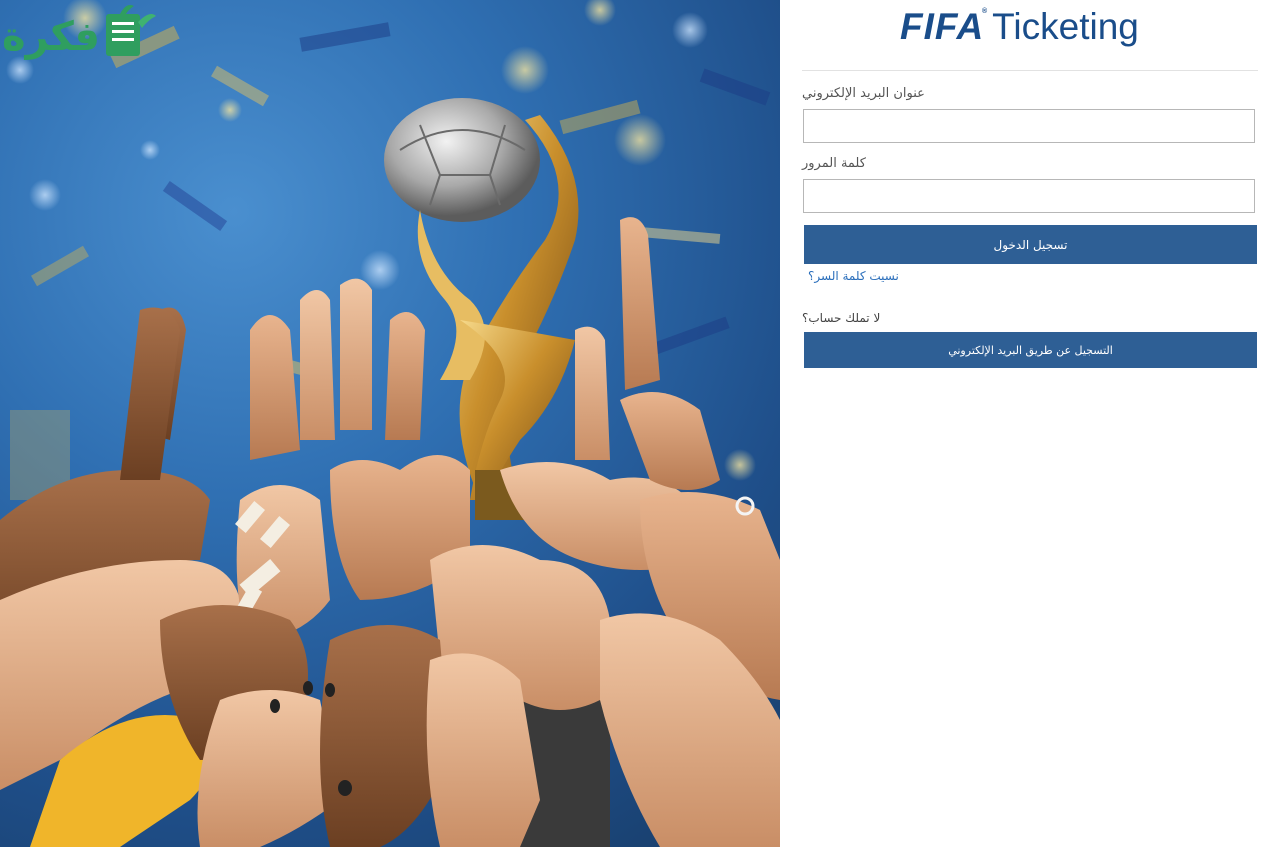 This screenshot has height=847, width=1268. What do you see at coordinates (51, 37) in the screenshot?
I see `watermark-text: فكرة` at bounding box center [51, 37].